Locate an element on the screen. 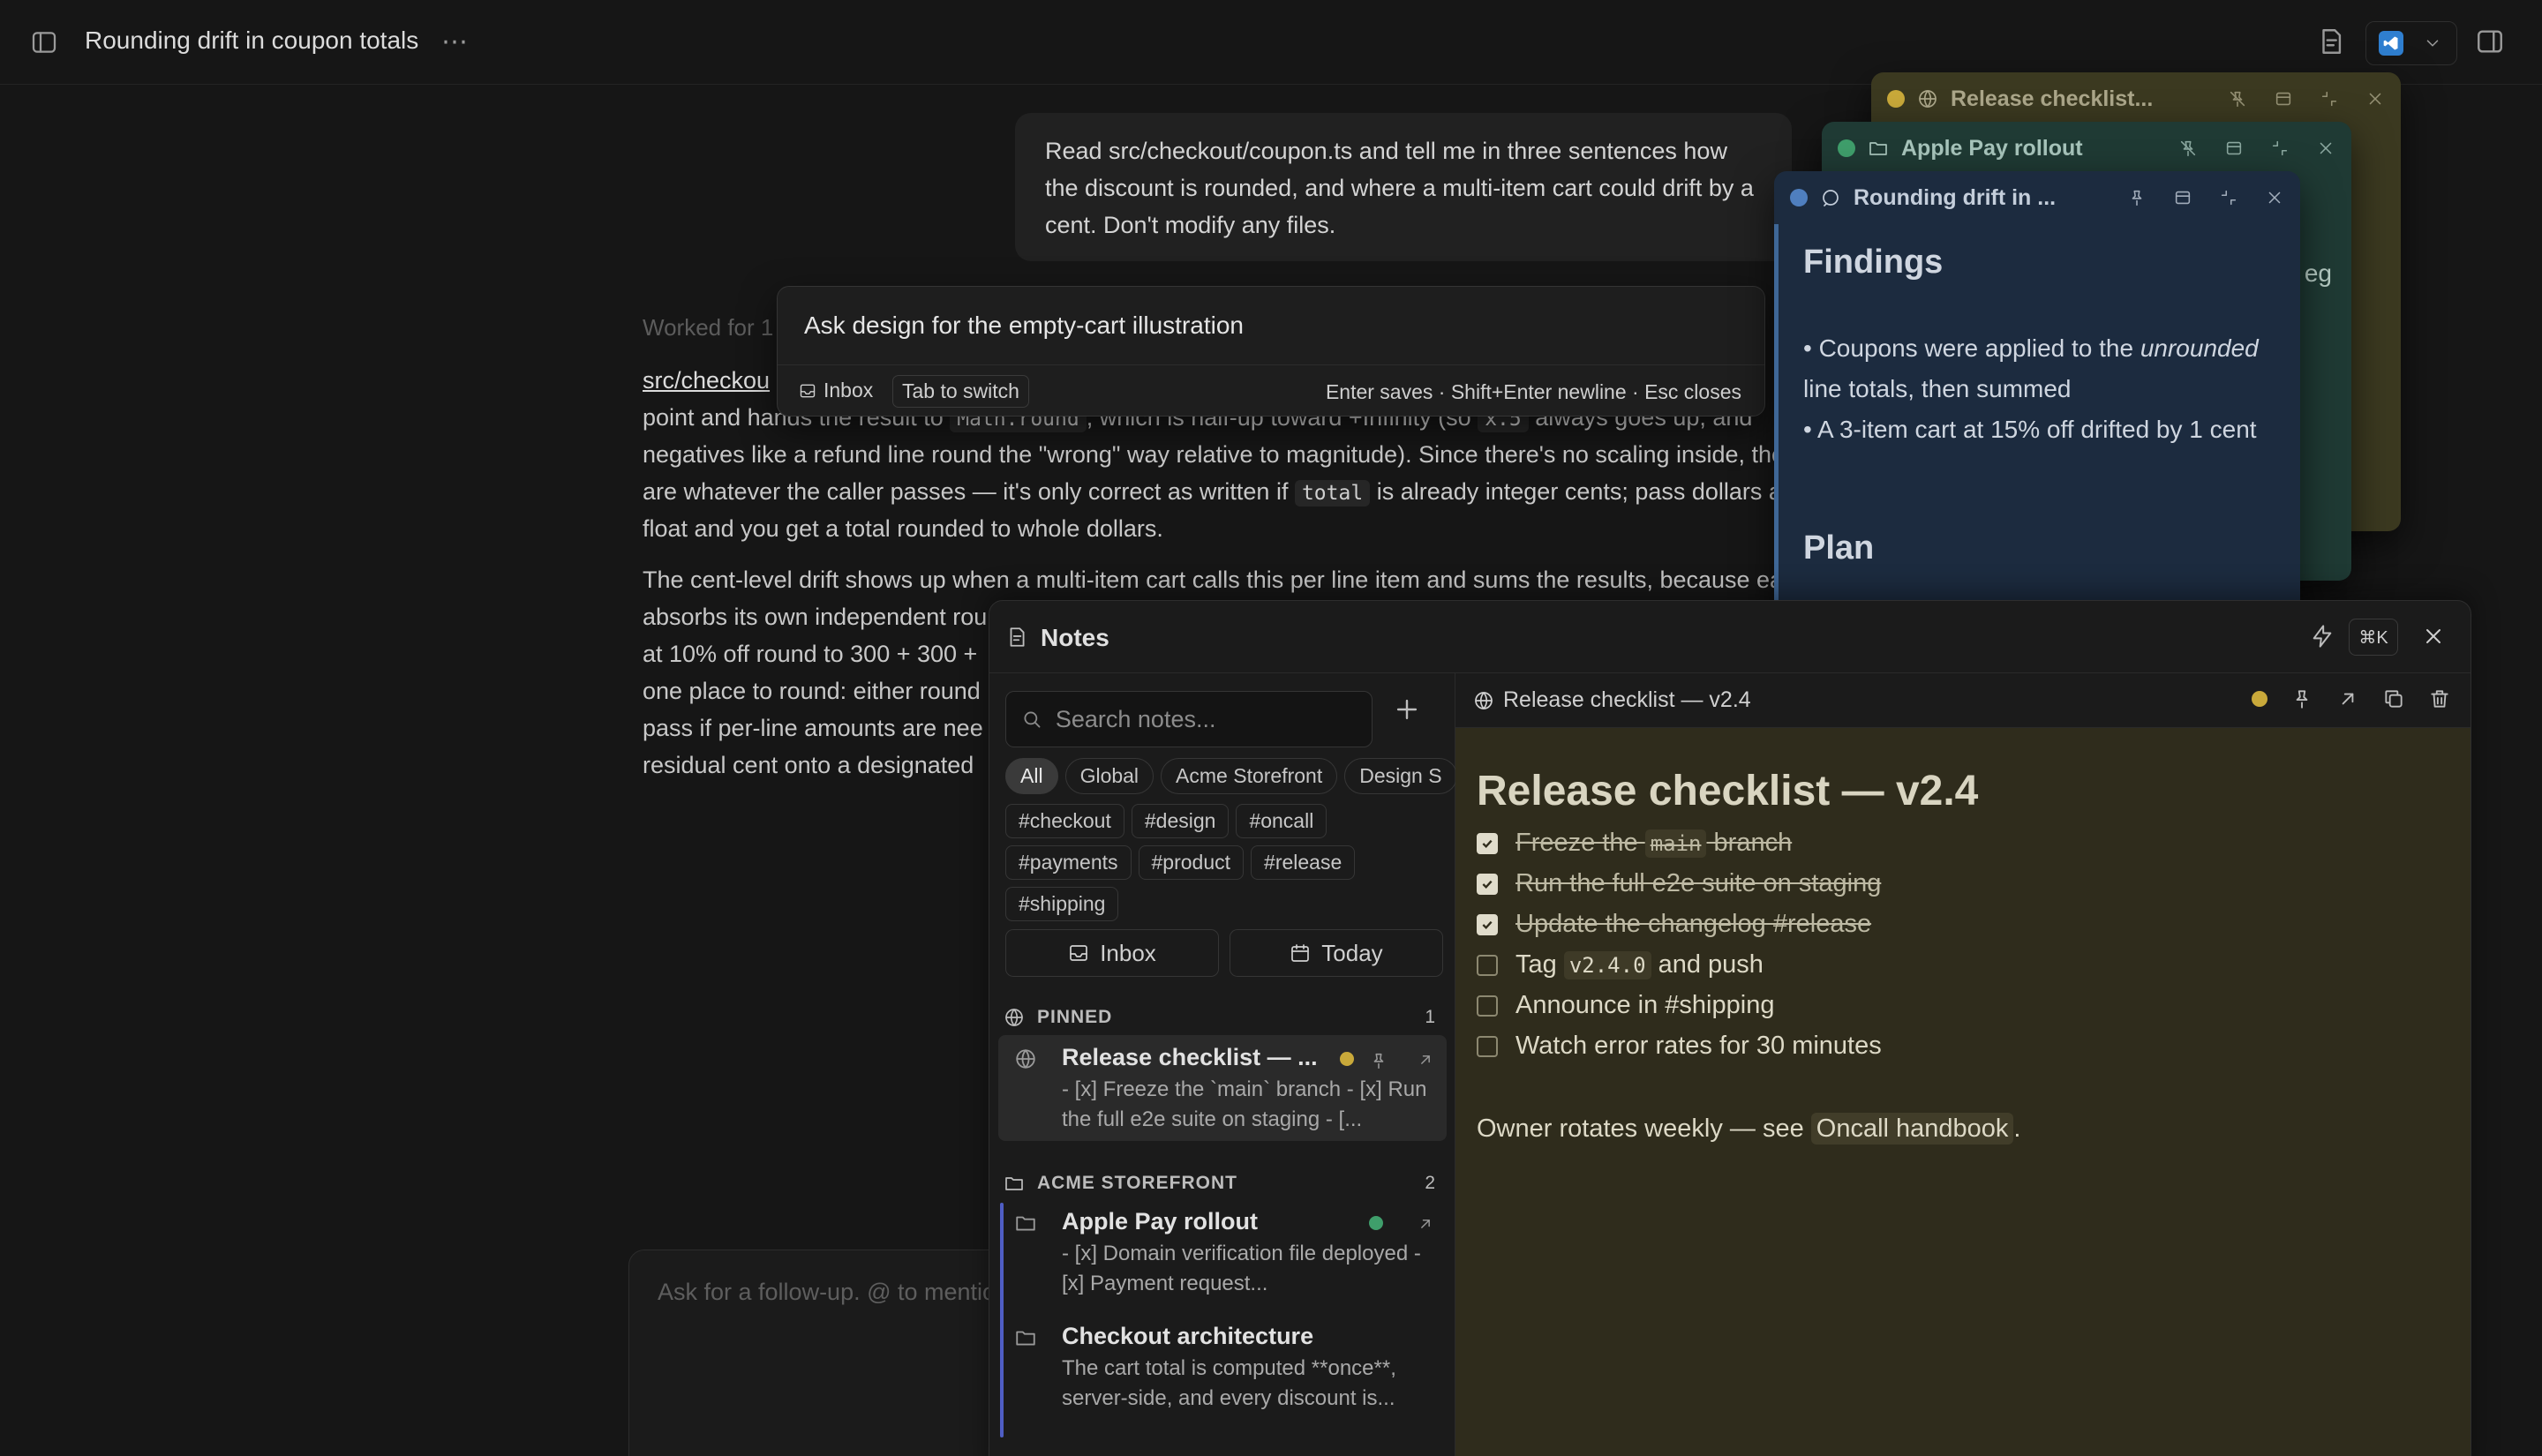 Image resolution: width=2542 pixels, height=1456 pixels. filter-acme-storefront: Acme Storefront is located at coordinates (1249, 776).